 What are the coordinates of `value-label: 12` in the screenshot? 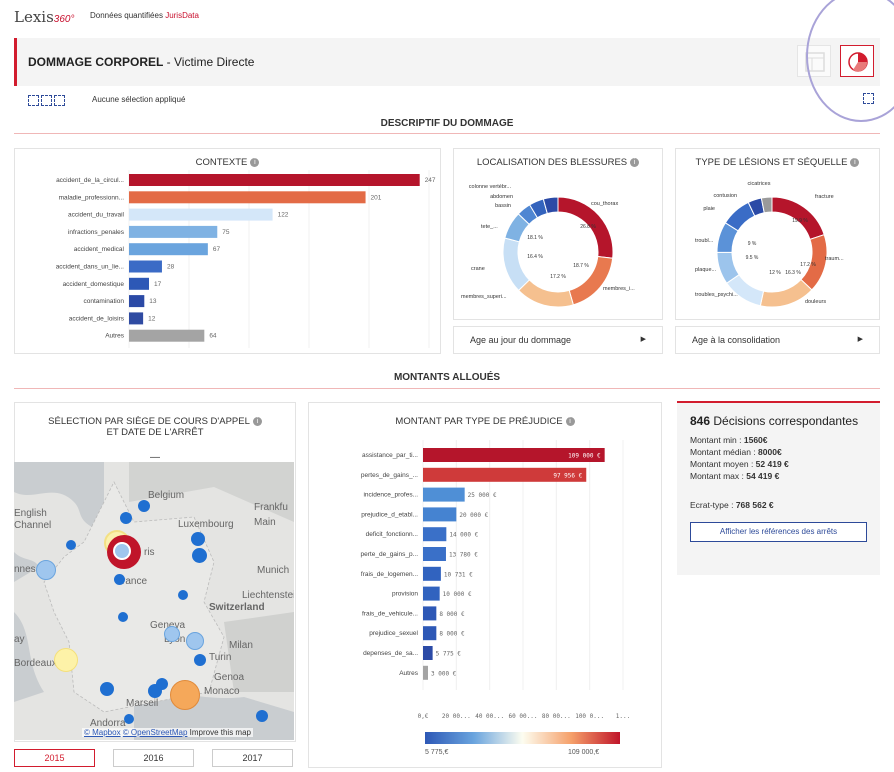 It's located at (152, 318).